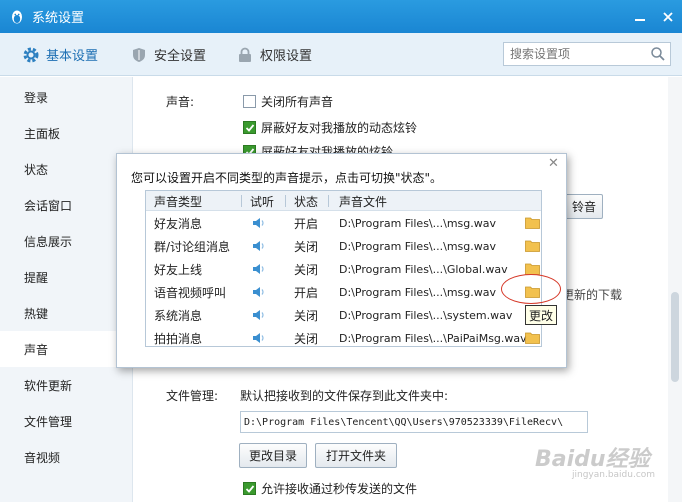 The image size is (682, 502). What do you see at coordinates (675, 337) in the screenshot?
I see `scrollbar-thumb` at bounding box center [675, 337].